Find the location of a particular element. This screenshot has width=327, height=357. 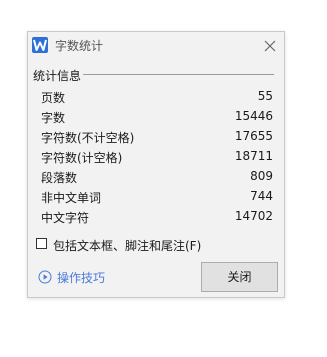

stat-value: 55 is located at coordinates (265, 96).